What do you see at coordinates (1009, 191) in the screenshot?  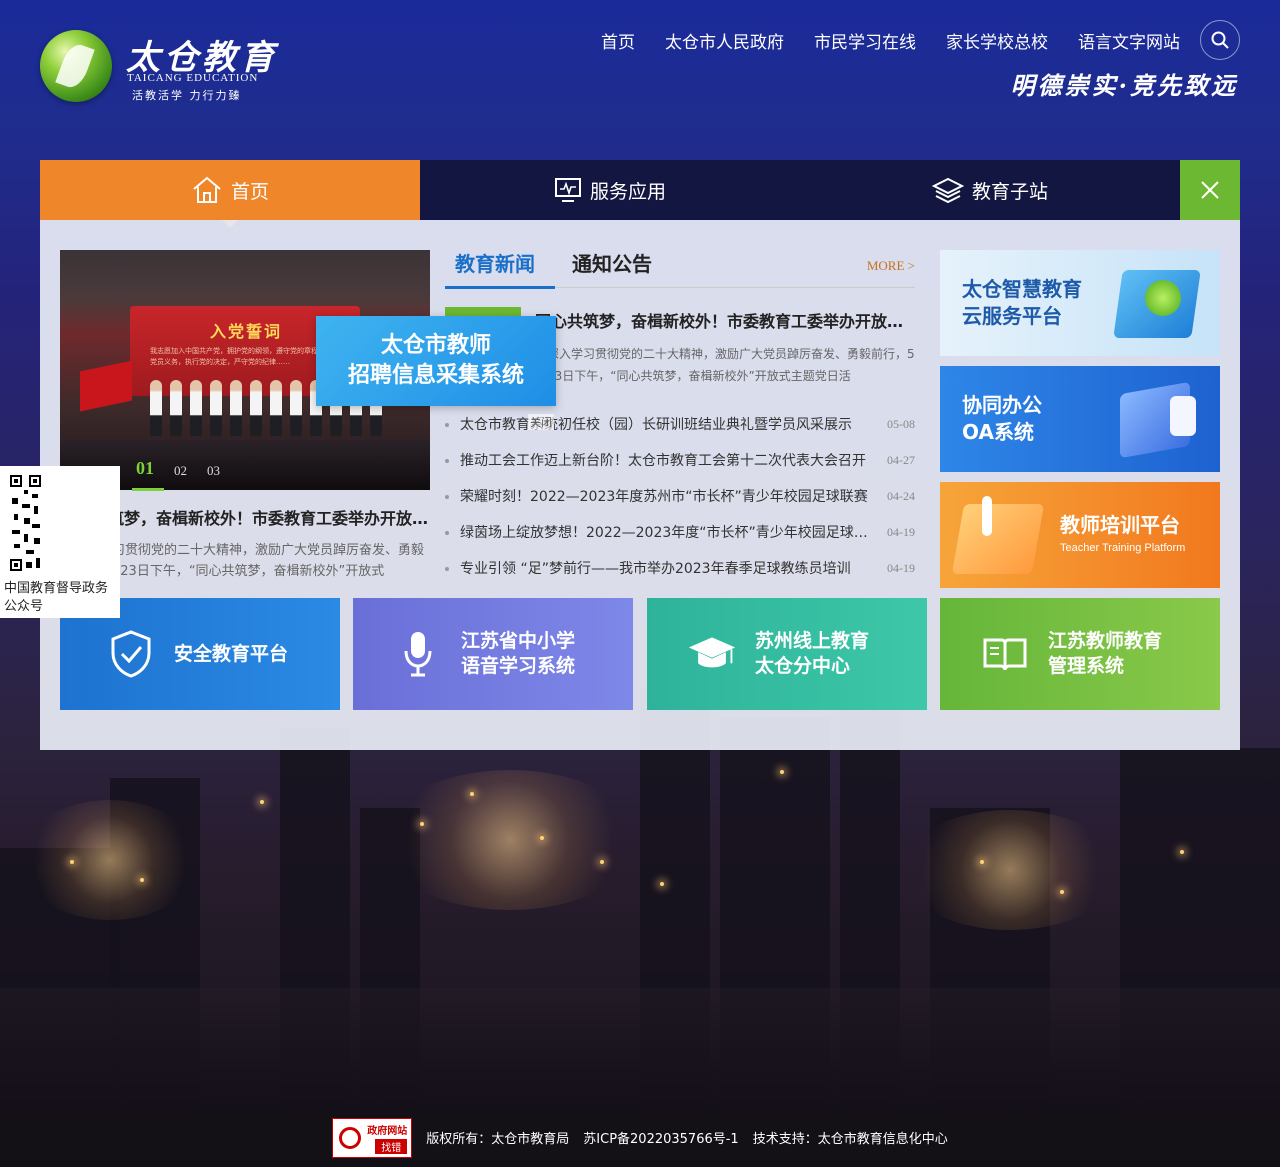 I see `tab-substations-label: 教育子站` at bounding box center [1009, 191].